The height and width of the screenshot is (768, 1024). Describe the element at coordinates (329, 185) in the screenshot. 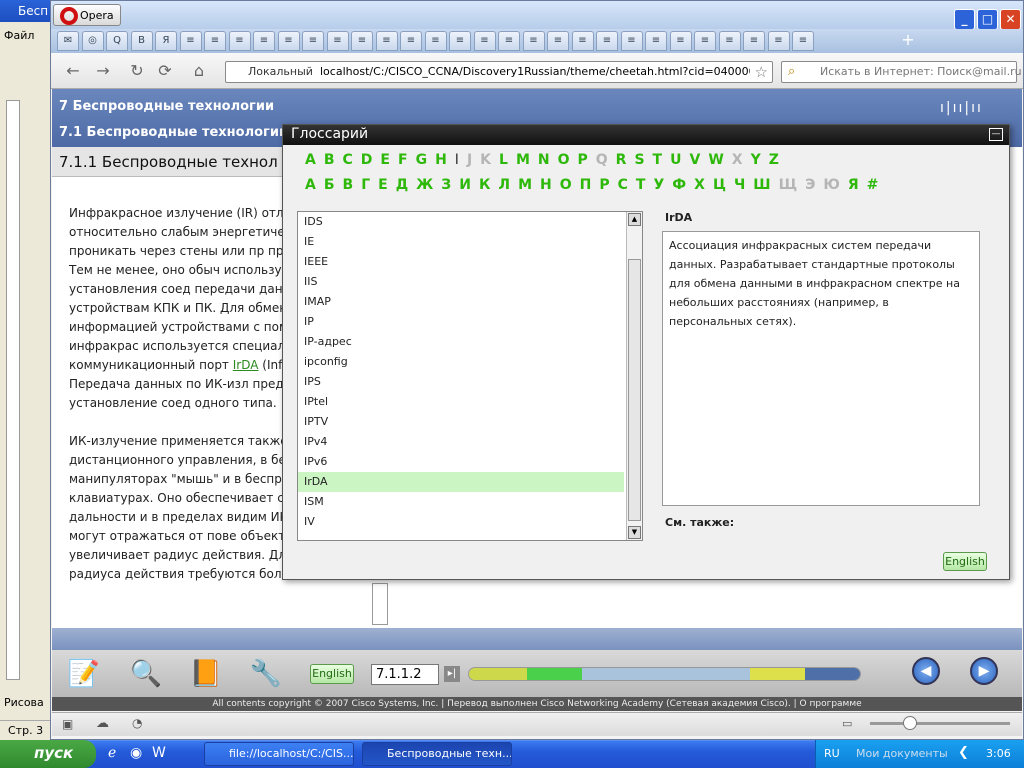

I see `cyrillic-letter: Б` at that location.